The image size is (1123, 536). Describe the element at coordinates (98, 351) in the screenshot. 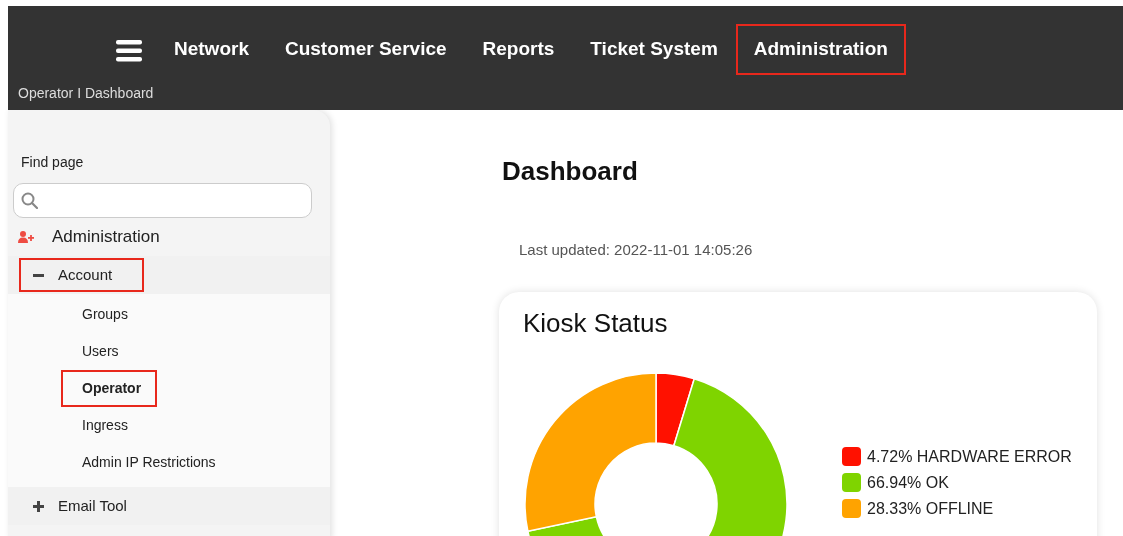

I see `sidebar-item: Users` at that location.